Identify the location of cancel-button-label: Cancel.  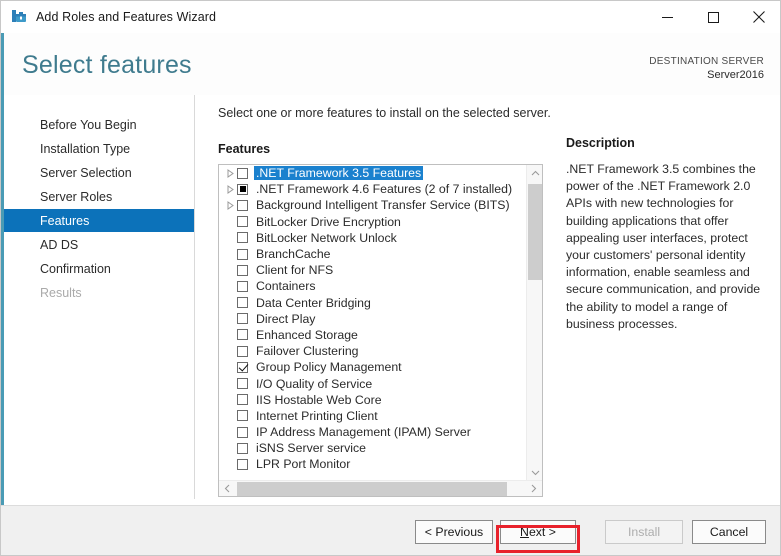
(729, 532).